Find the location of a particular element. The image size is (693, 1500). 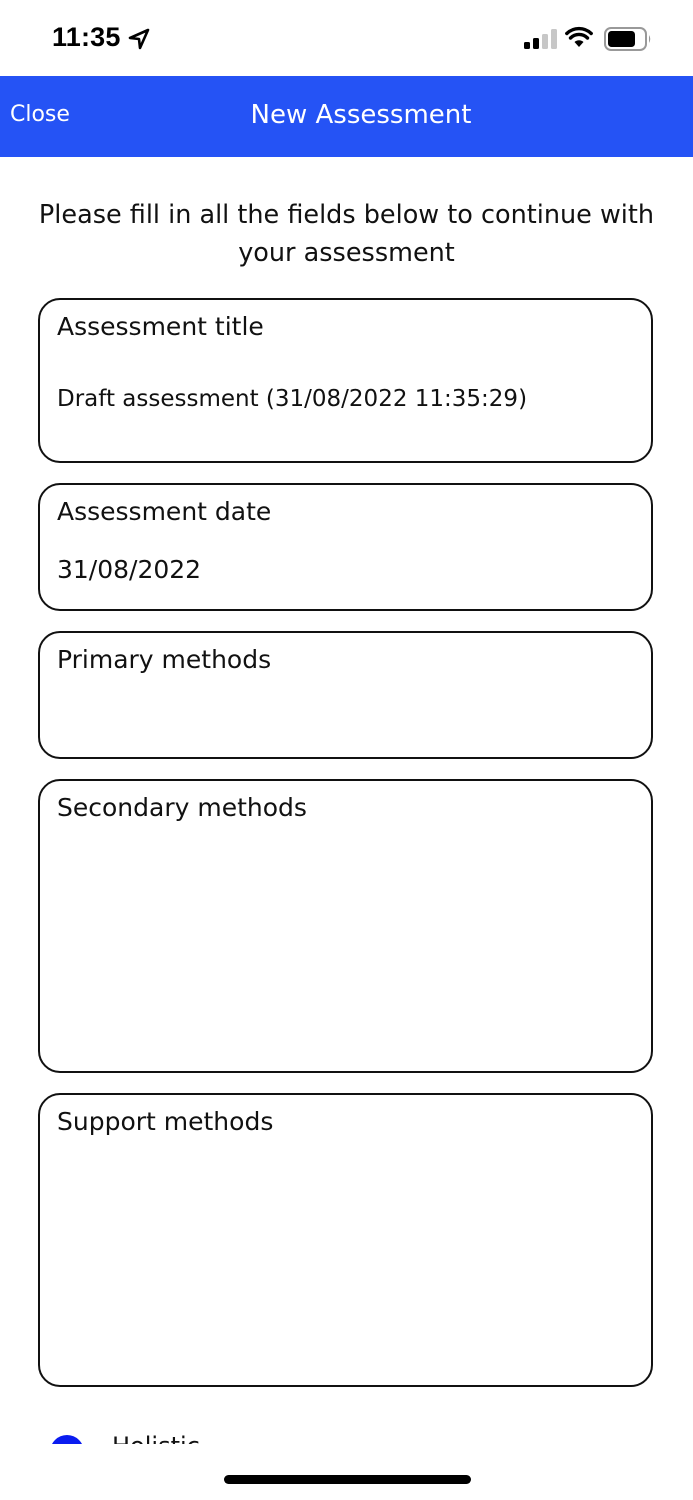

battery-icon is located at coordinates (627, 39).